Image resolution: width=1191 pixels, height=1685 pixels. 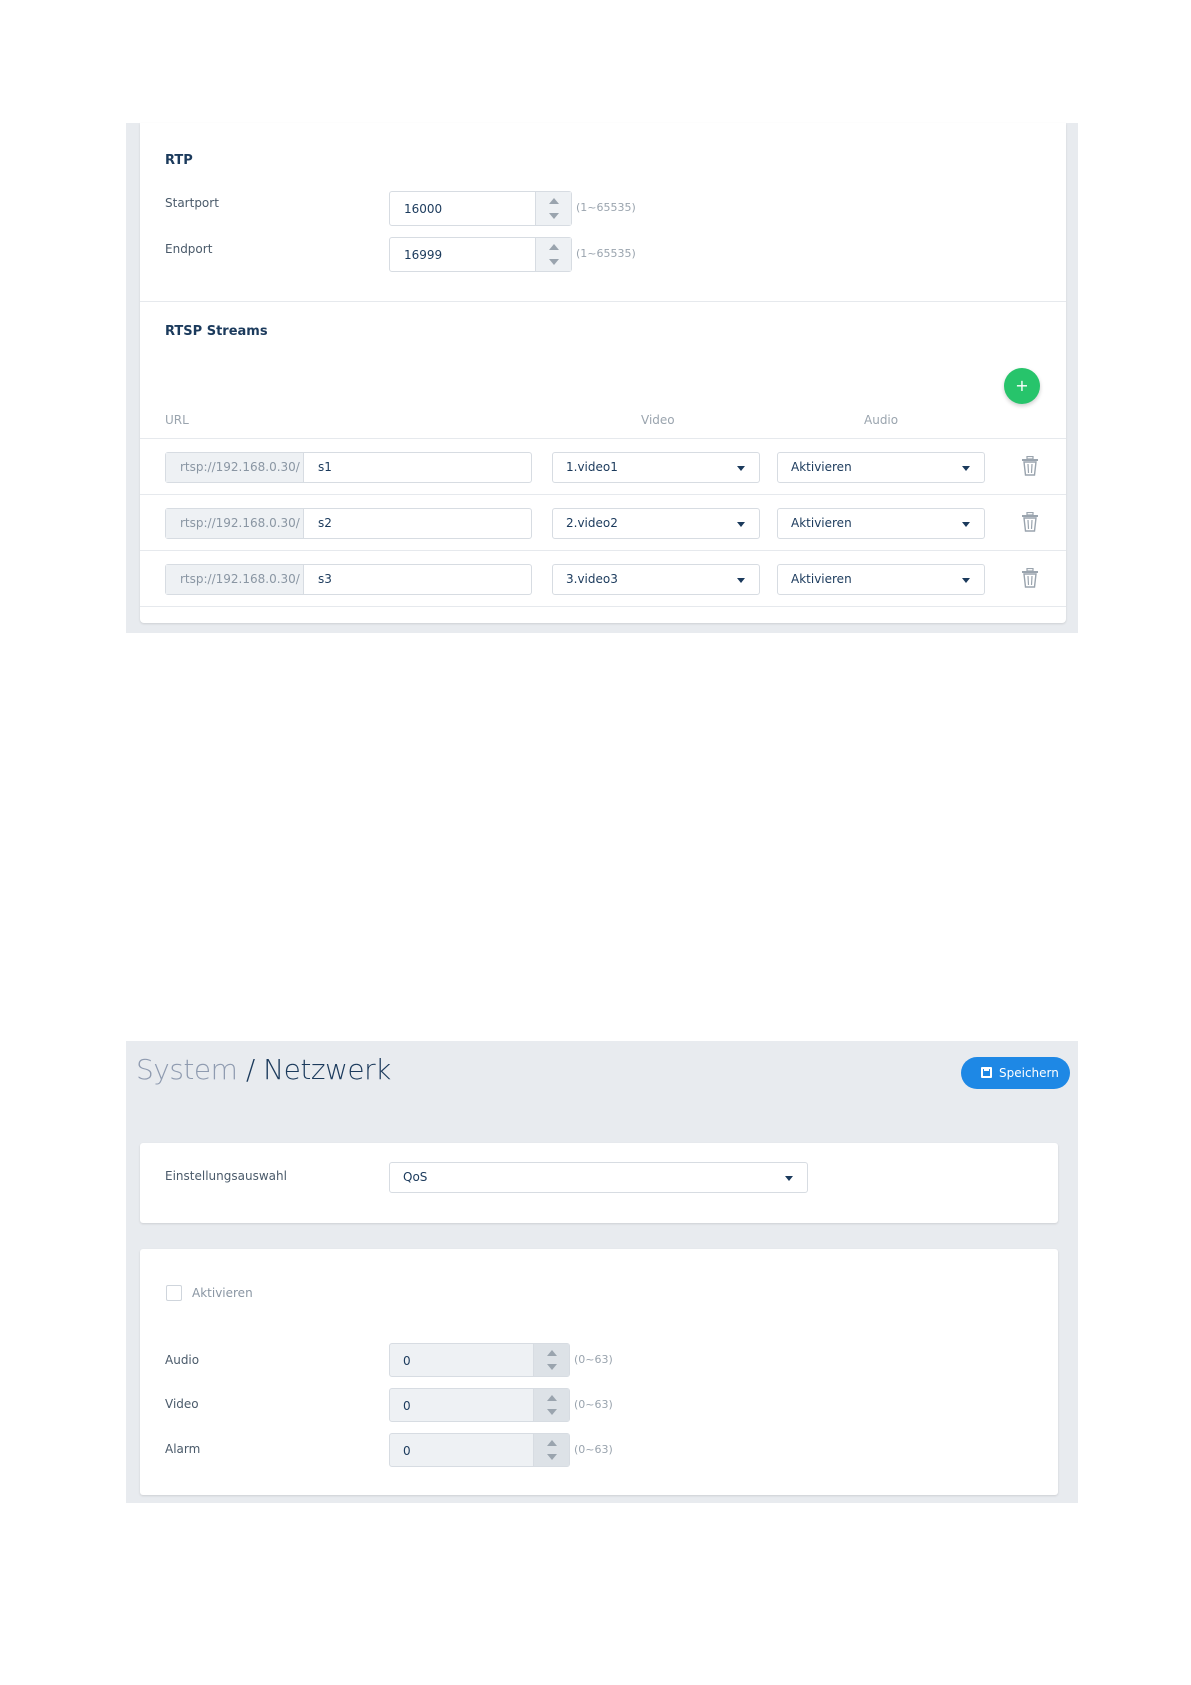 What do you see at coordinates (325, 467) in the screenshot?
I see `url-path-input: s1` at bounding box center [325, 467].